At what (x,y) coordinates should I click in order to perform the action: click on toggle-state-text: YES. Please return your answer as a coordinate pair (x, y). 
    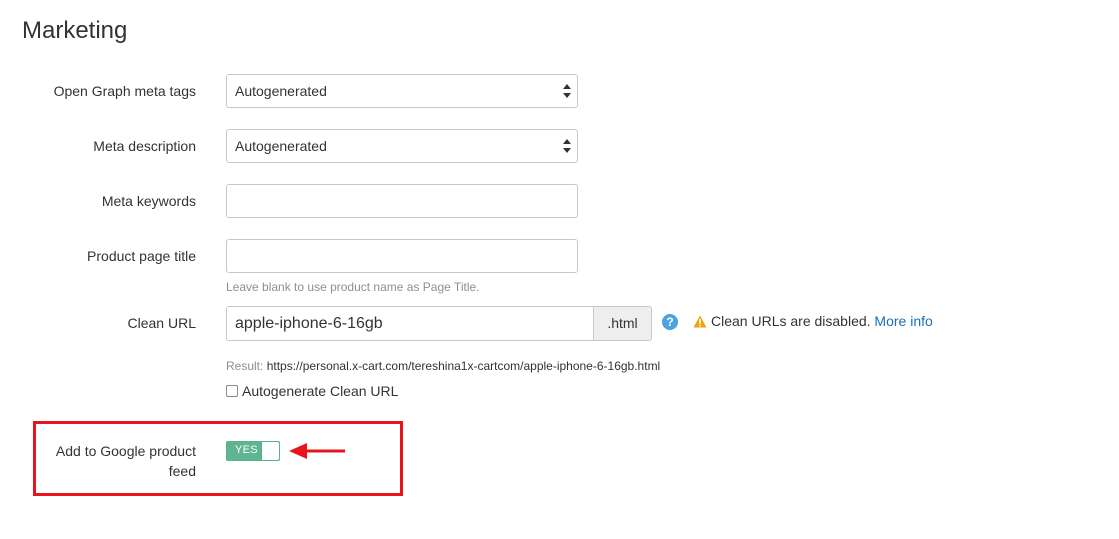
    Looking at the image, I should click on (246, 450).